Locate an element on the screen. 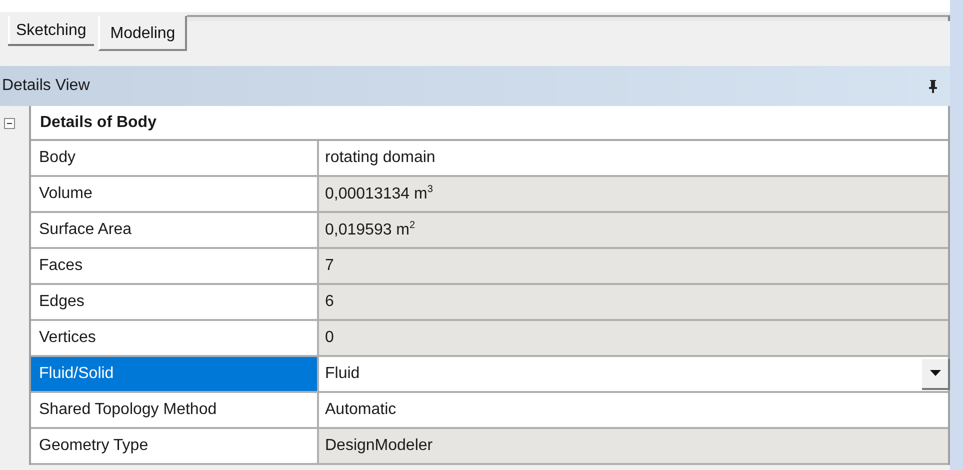 Image resolution: width=963 pixels, height=470 pixels. property-value: DesignModeler is located at coordinates (633, 446).